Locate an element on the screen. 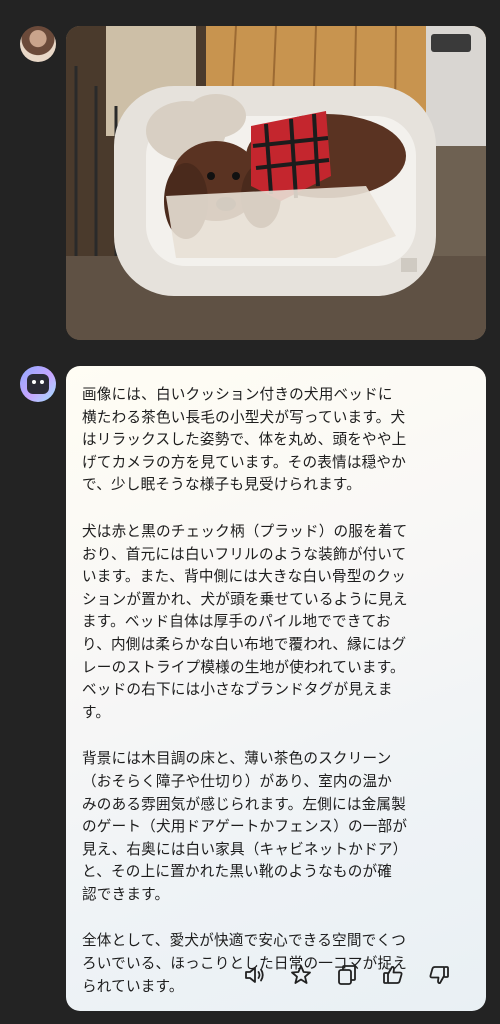  dislike-button is located at coordinates (439, 975).